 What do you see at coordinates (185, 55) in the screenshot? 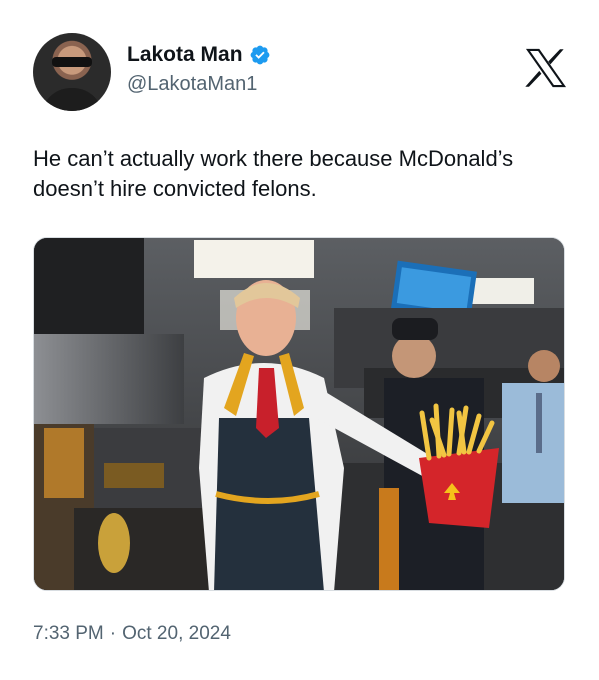
I see `display-name: Lakota Man` at bounding box center [185, 55].